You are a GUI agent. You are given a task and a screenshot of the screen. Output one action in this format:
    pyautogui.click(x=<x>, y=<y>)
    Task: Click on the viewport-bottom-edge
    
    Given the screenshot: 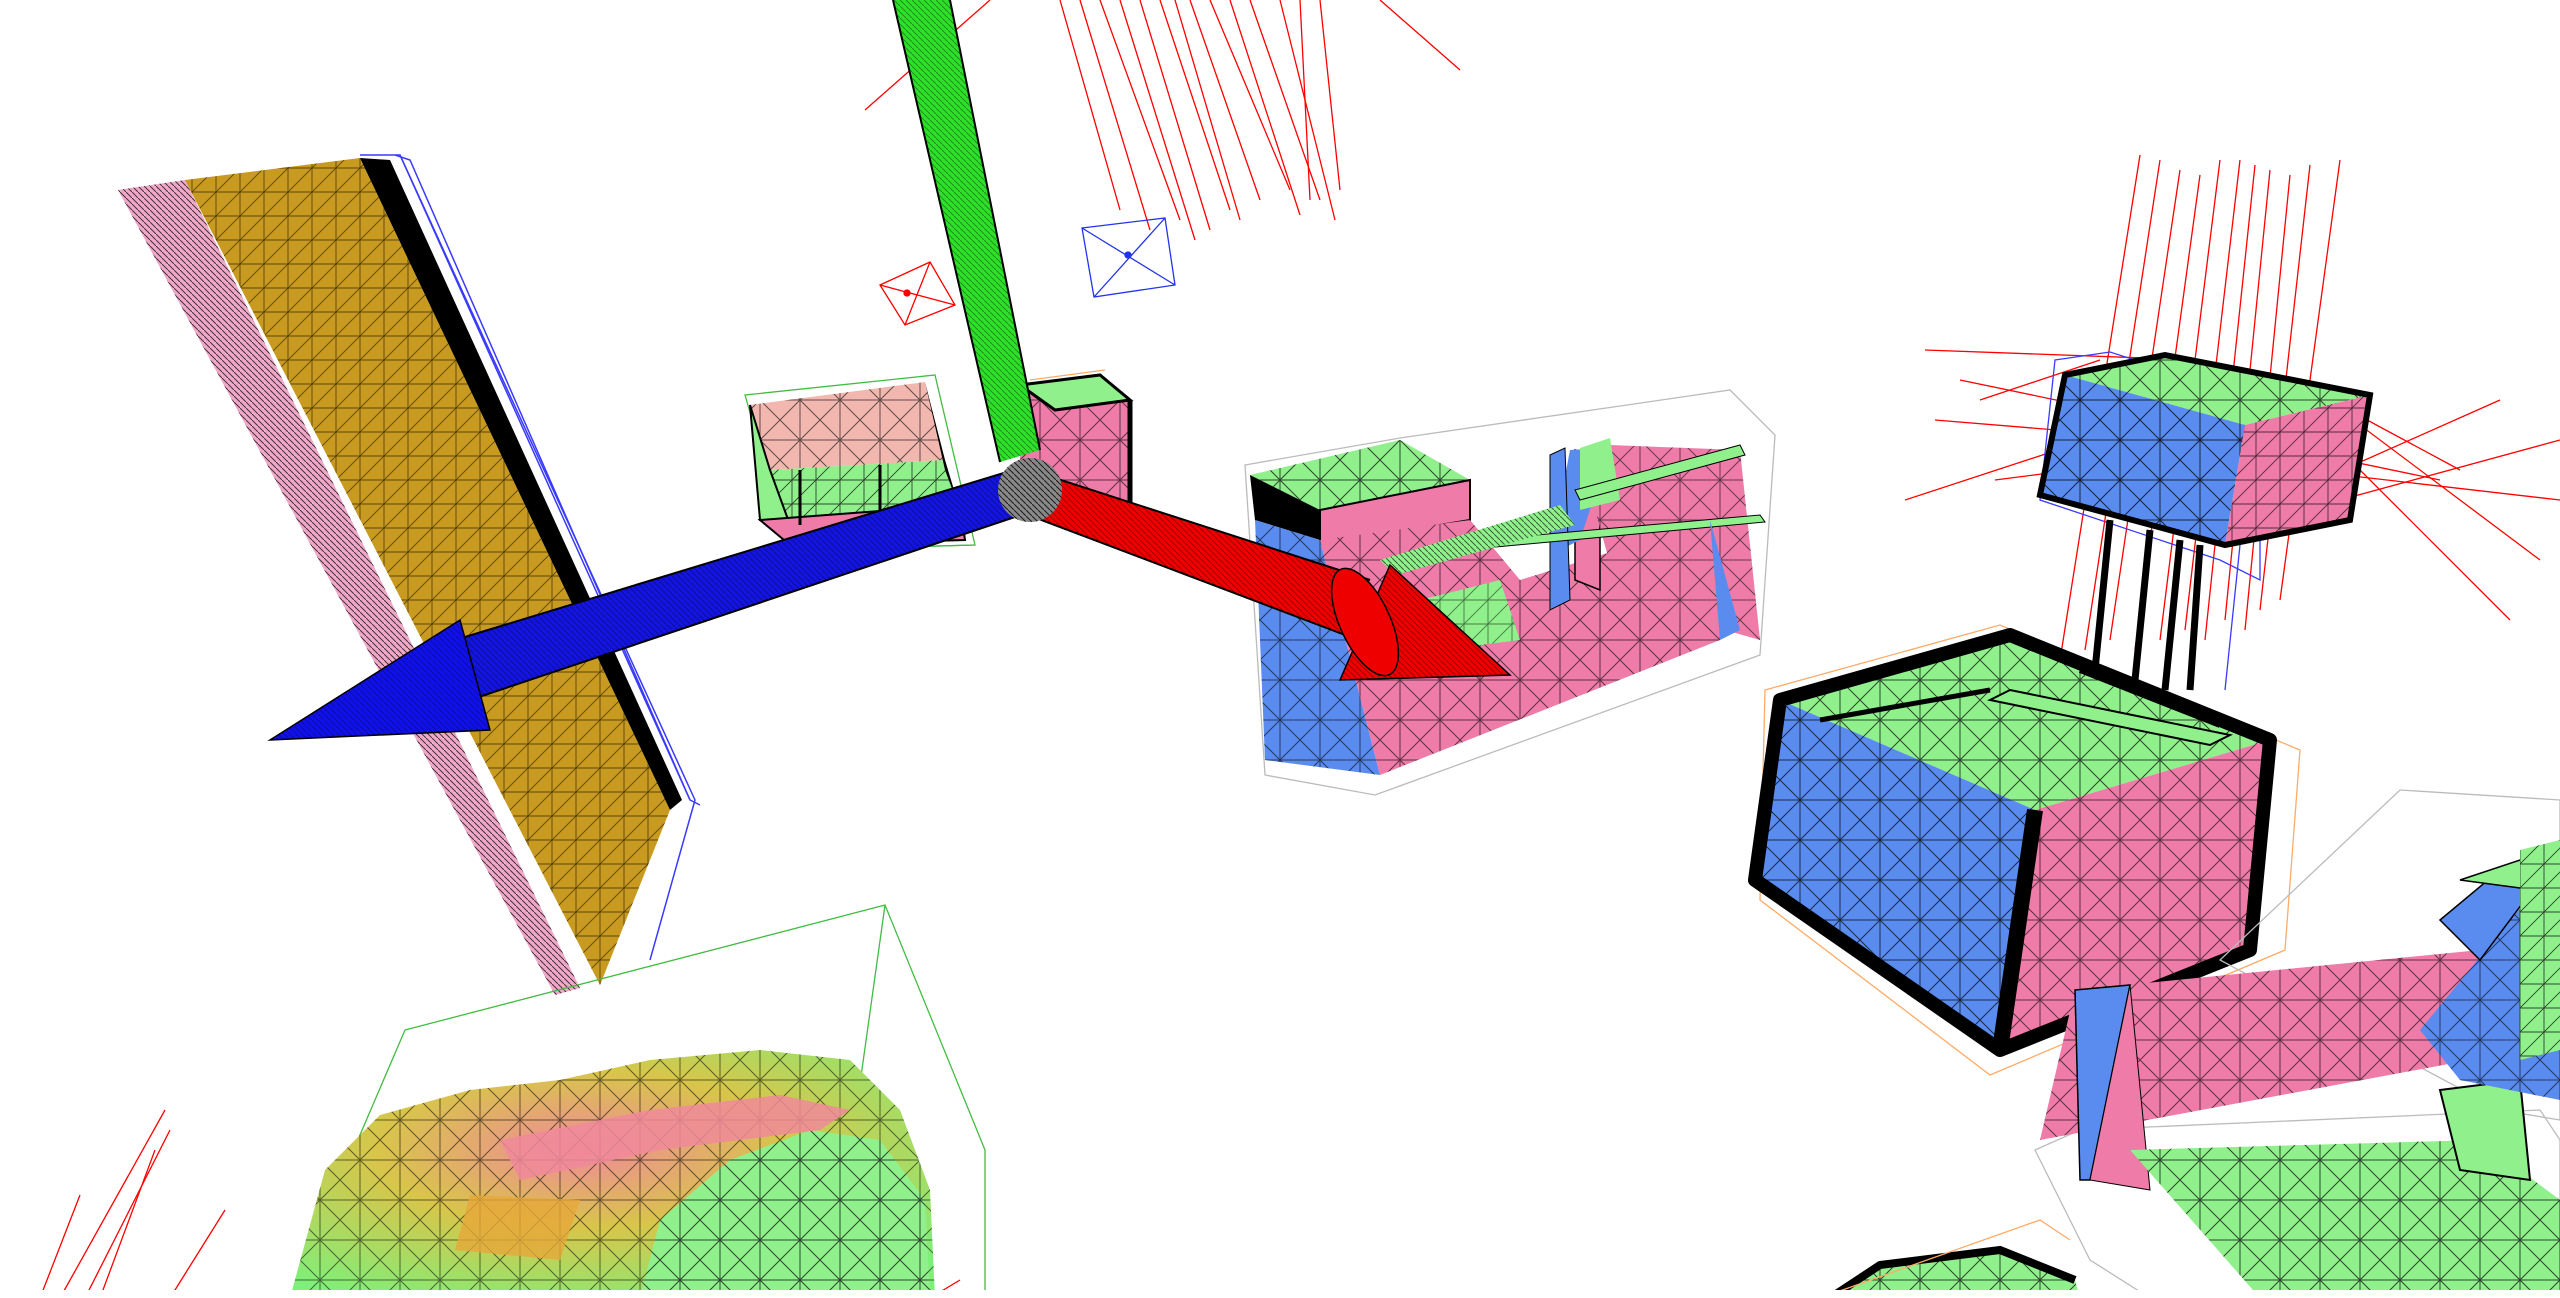 What is the action you would take?
    pyautogui.click(x=1280, y=1294)
    